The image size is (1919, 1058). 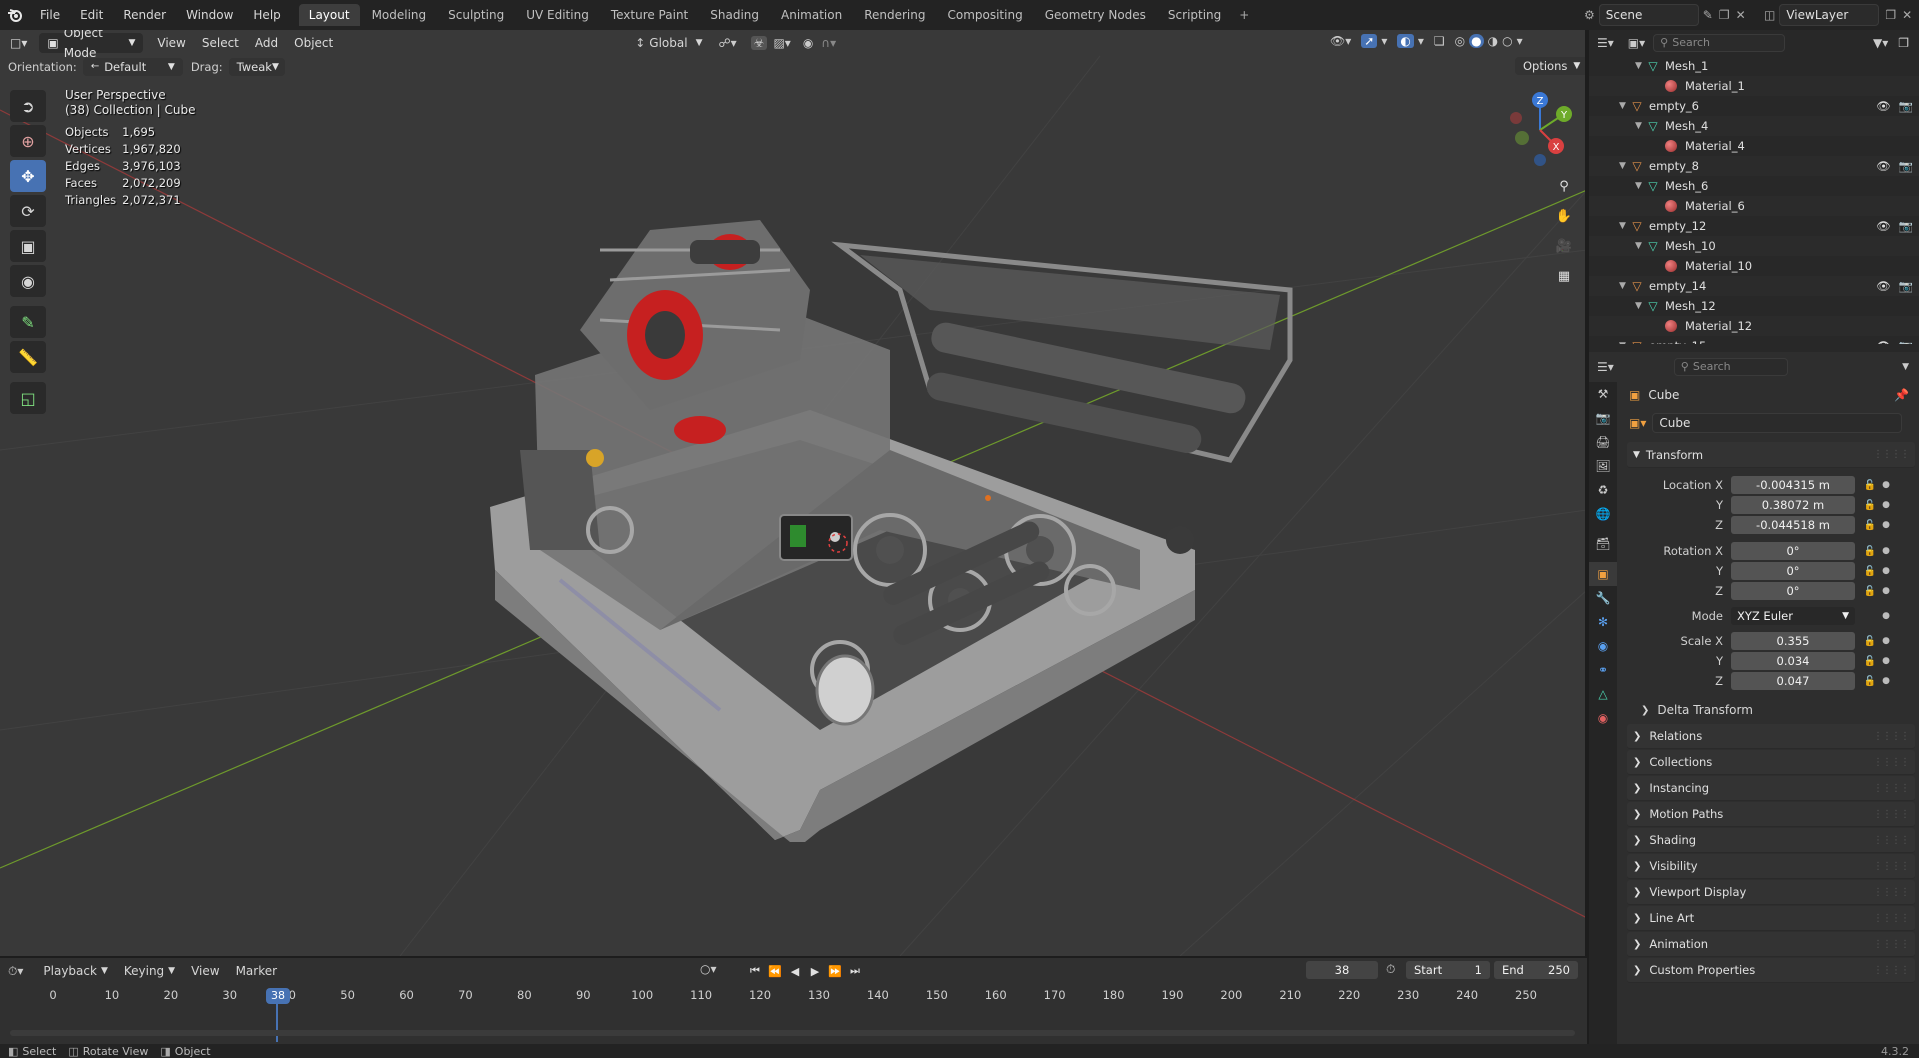 I want to click on gizmo-dropdown-icon: ▾, so click(x=1384, y=41).